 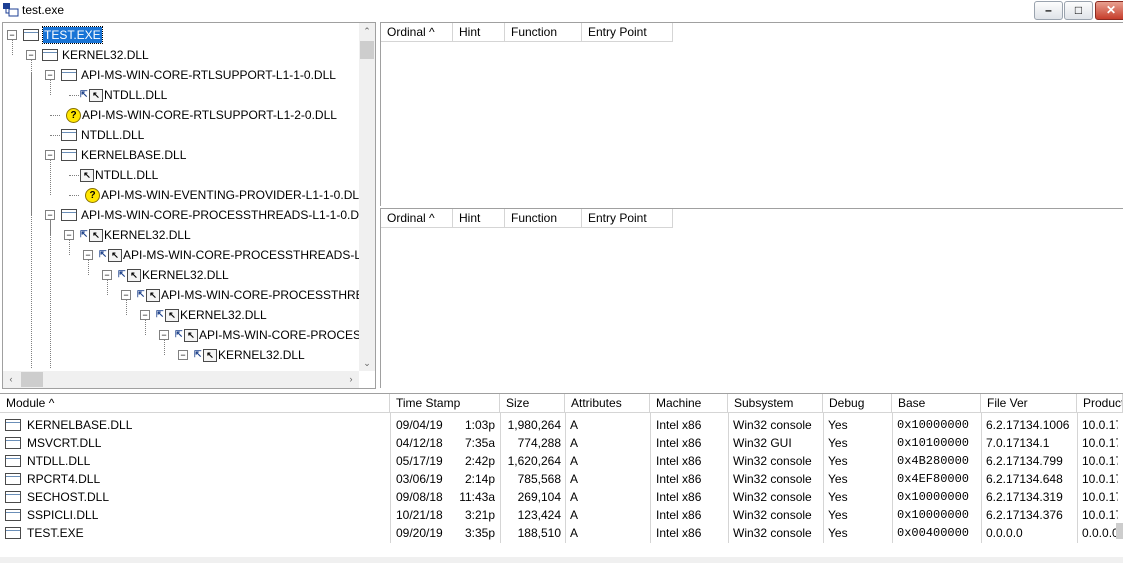 What do you see at coordinates (574, 479) in the screenshot?
I see `module-attributes: A` at bounding box center [574, 479].